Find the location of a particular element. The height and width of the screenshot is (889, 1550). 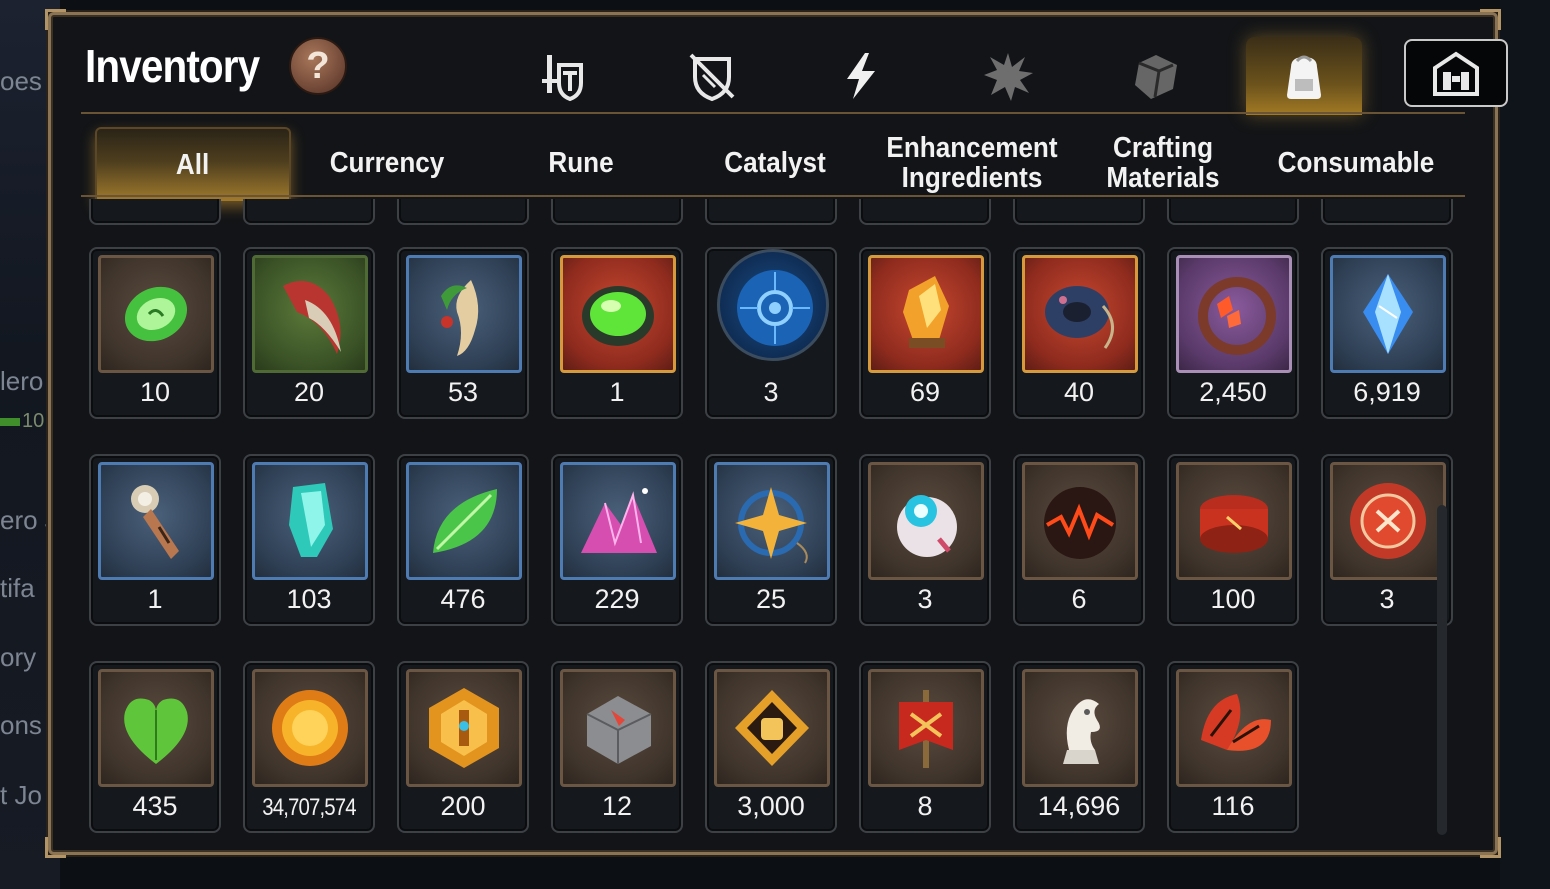

item-slot: 6,919 is located at coordinates (1387, 333).